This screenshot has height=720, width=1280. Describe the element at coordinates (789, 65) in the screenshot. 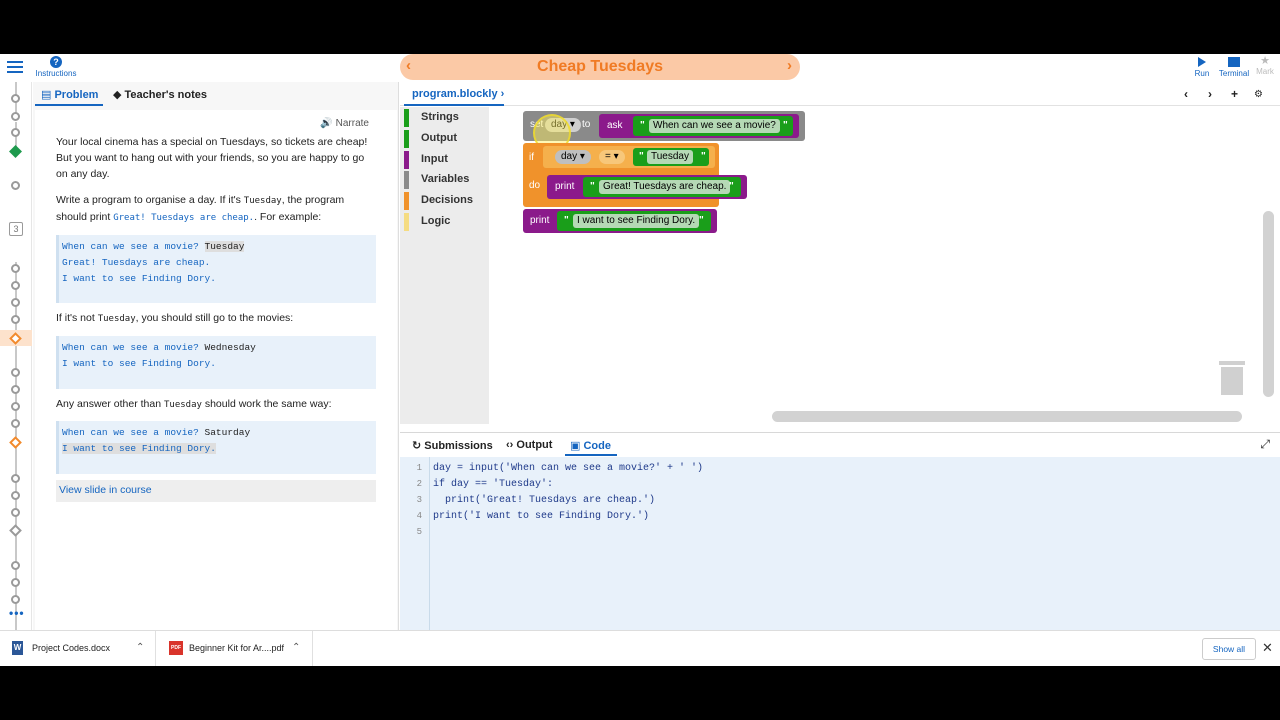

I see `next-lesson-arrow-icon: ›` at that location.